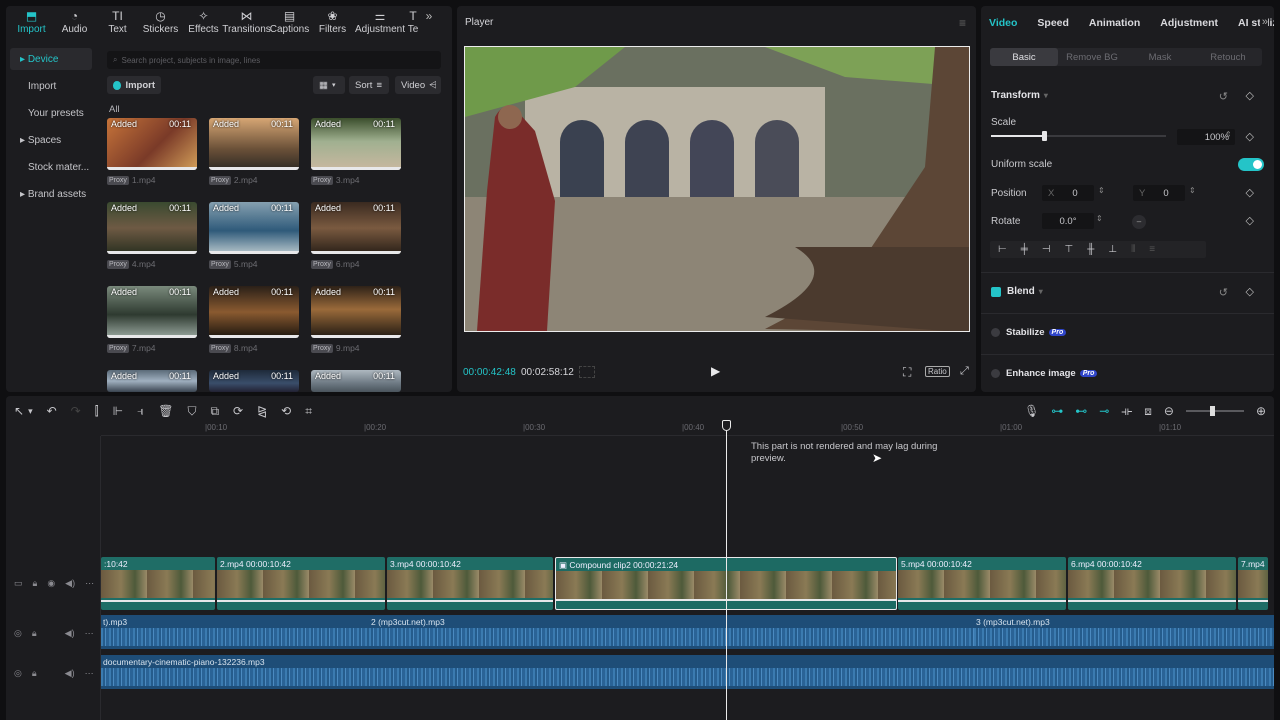 This screenshot has height=720, width=1280. Describe the element at coordinates (1024, 249) in the screenshot. I see `align-center-icon: ╪` at that location.